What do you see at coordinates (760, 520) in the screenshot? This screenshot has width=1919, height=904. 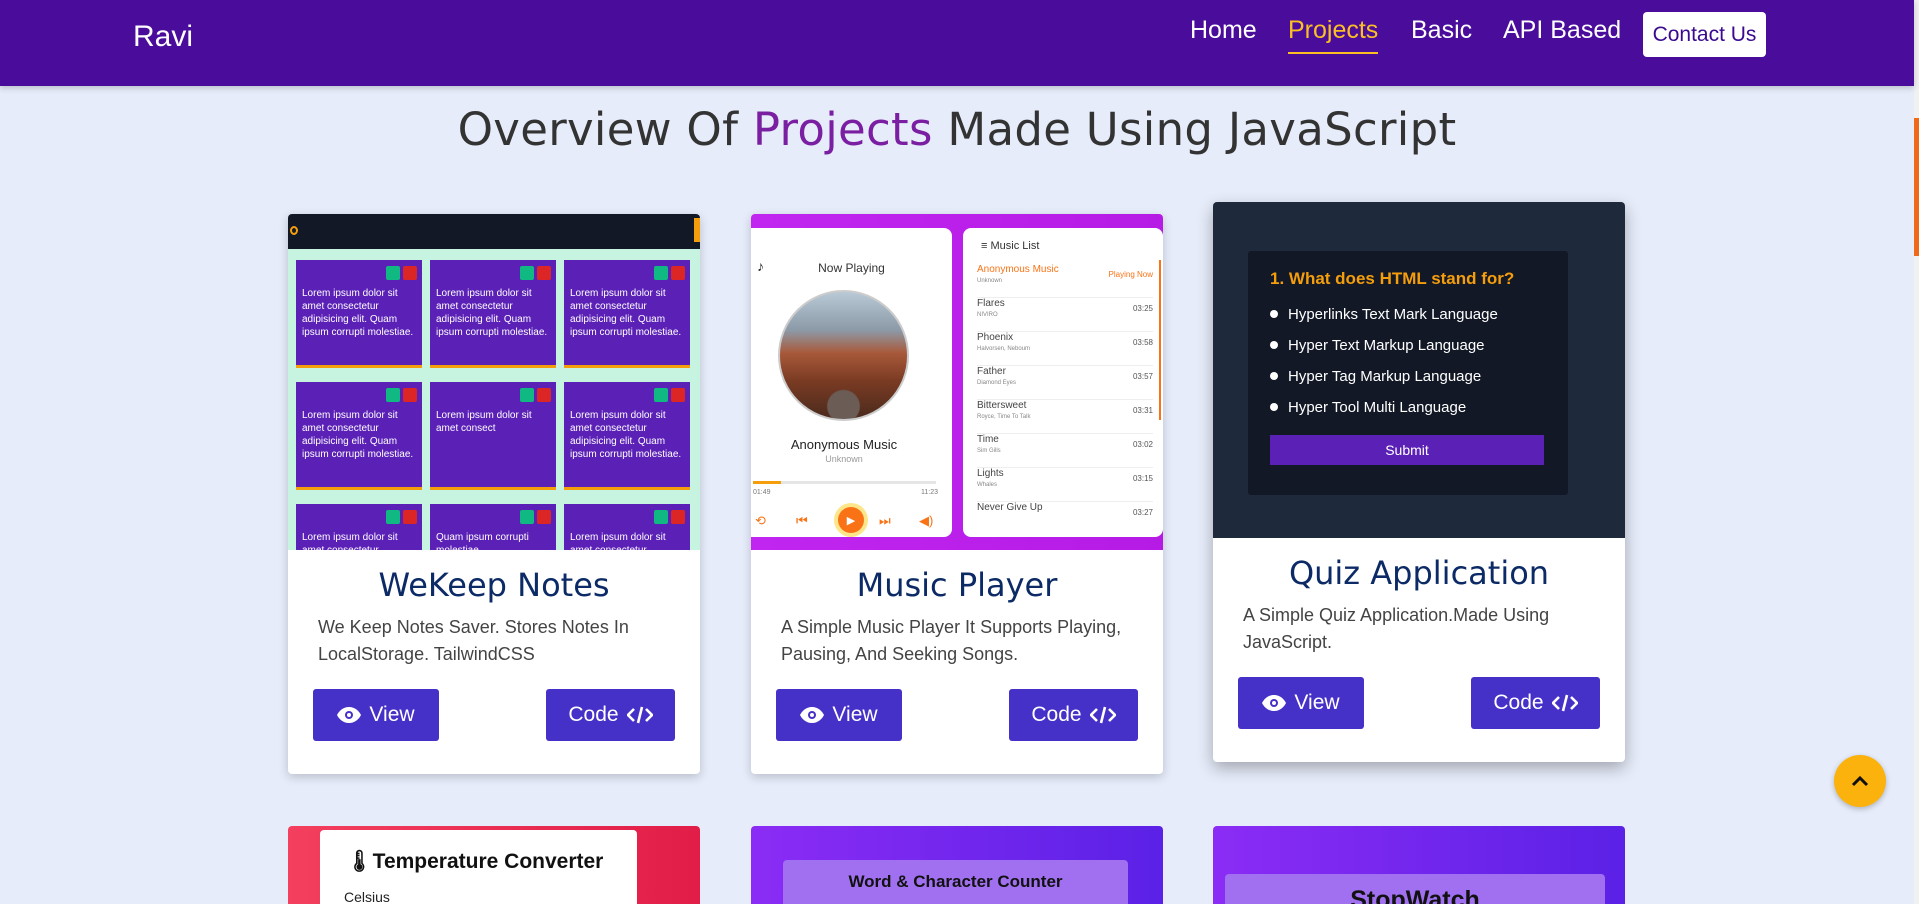 I see `repeat-icon: ⟲` at bounding box center [760, 520].